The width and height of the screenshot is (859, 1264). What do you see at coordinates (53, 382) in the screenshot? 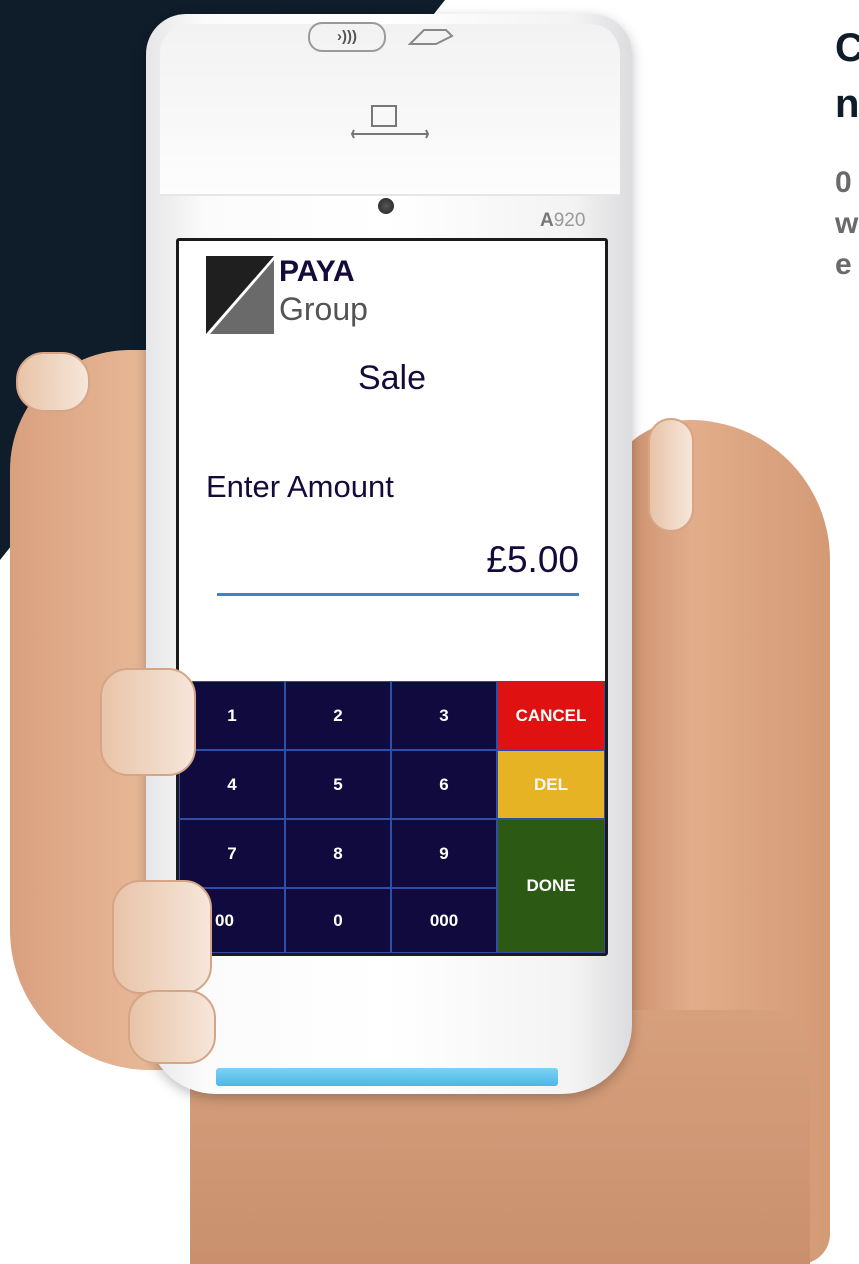
I see `fingernail-top` at bounding box center [53, 382].